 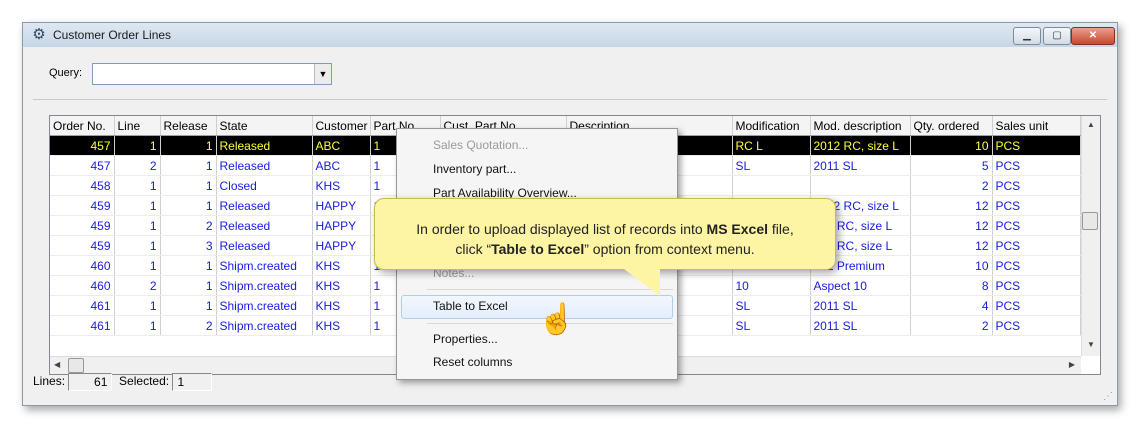 What do you see at coordinates (860, 185) in the screenshot?
I see `table-cell-mod-desc` at bounding box center [860, 185].